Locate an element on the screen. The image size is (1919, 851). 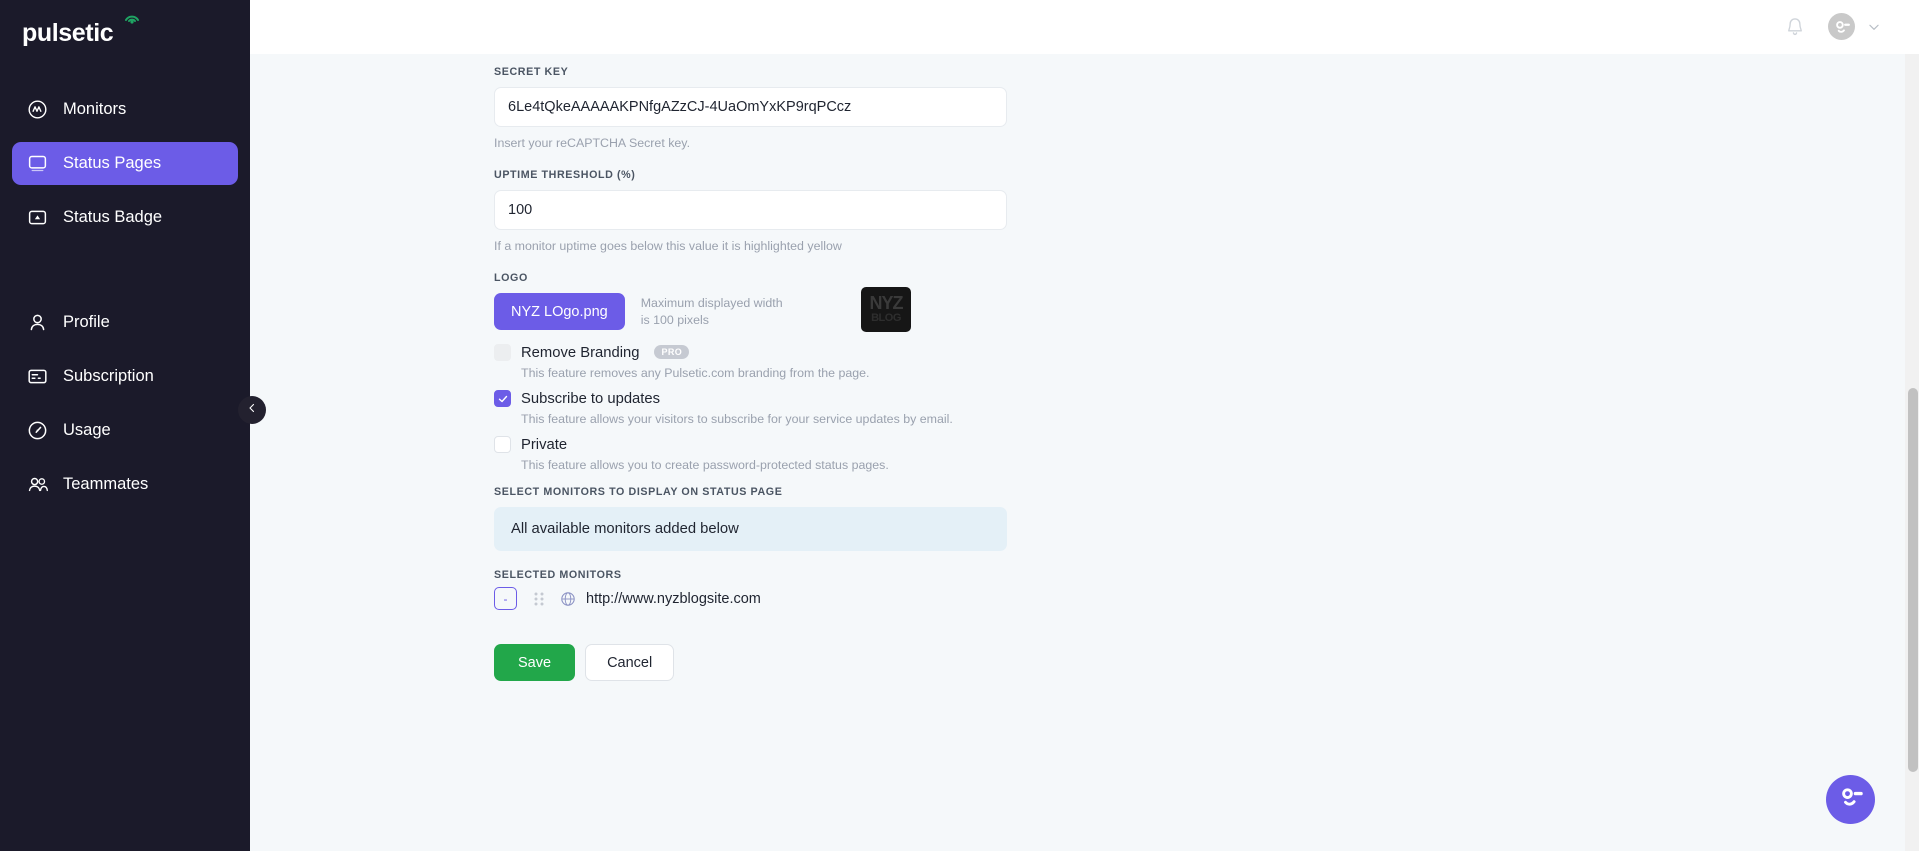
sidebar-collapse-button is located at coordinates (252, 410).